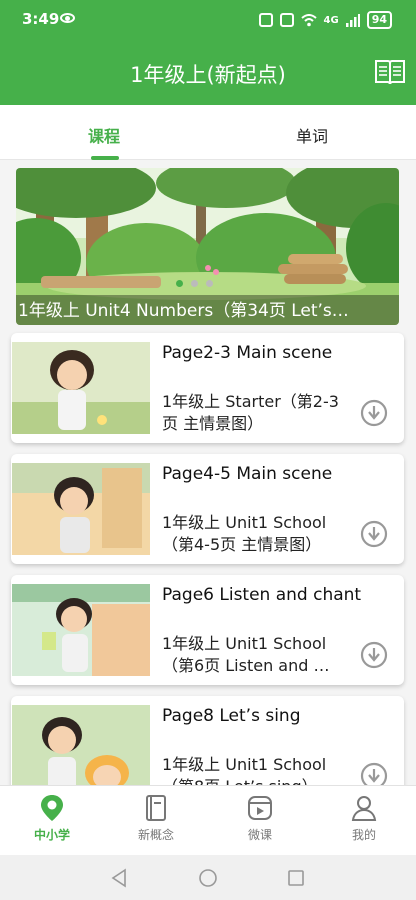 This screenshot has width=416, height=900. I want to click on home-icon, so click(208, 878).